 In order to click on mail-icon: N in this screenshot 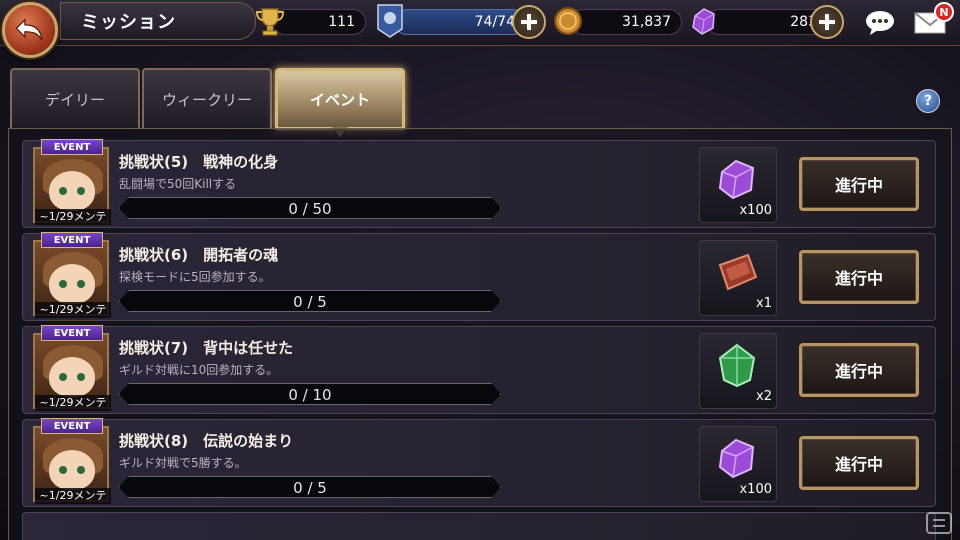, I will do `click(933, 21)`.